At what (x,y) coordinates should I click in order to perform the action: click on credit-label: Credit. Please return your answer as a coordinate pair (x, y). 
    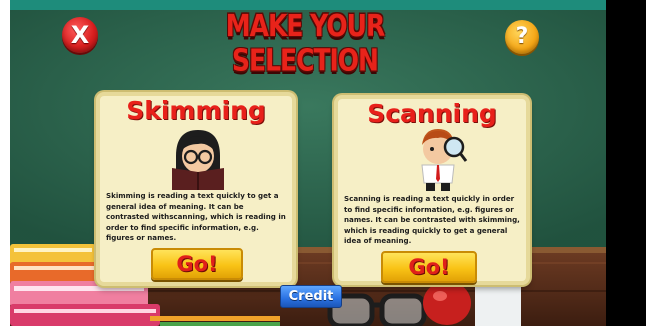
    Looking at the image, I should click on (311, 296).